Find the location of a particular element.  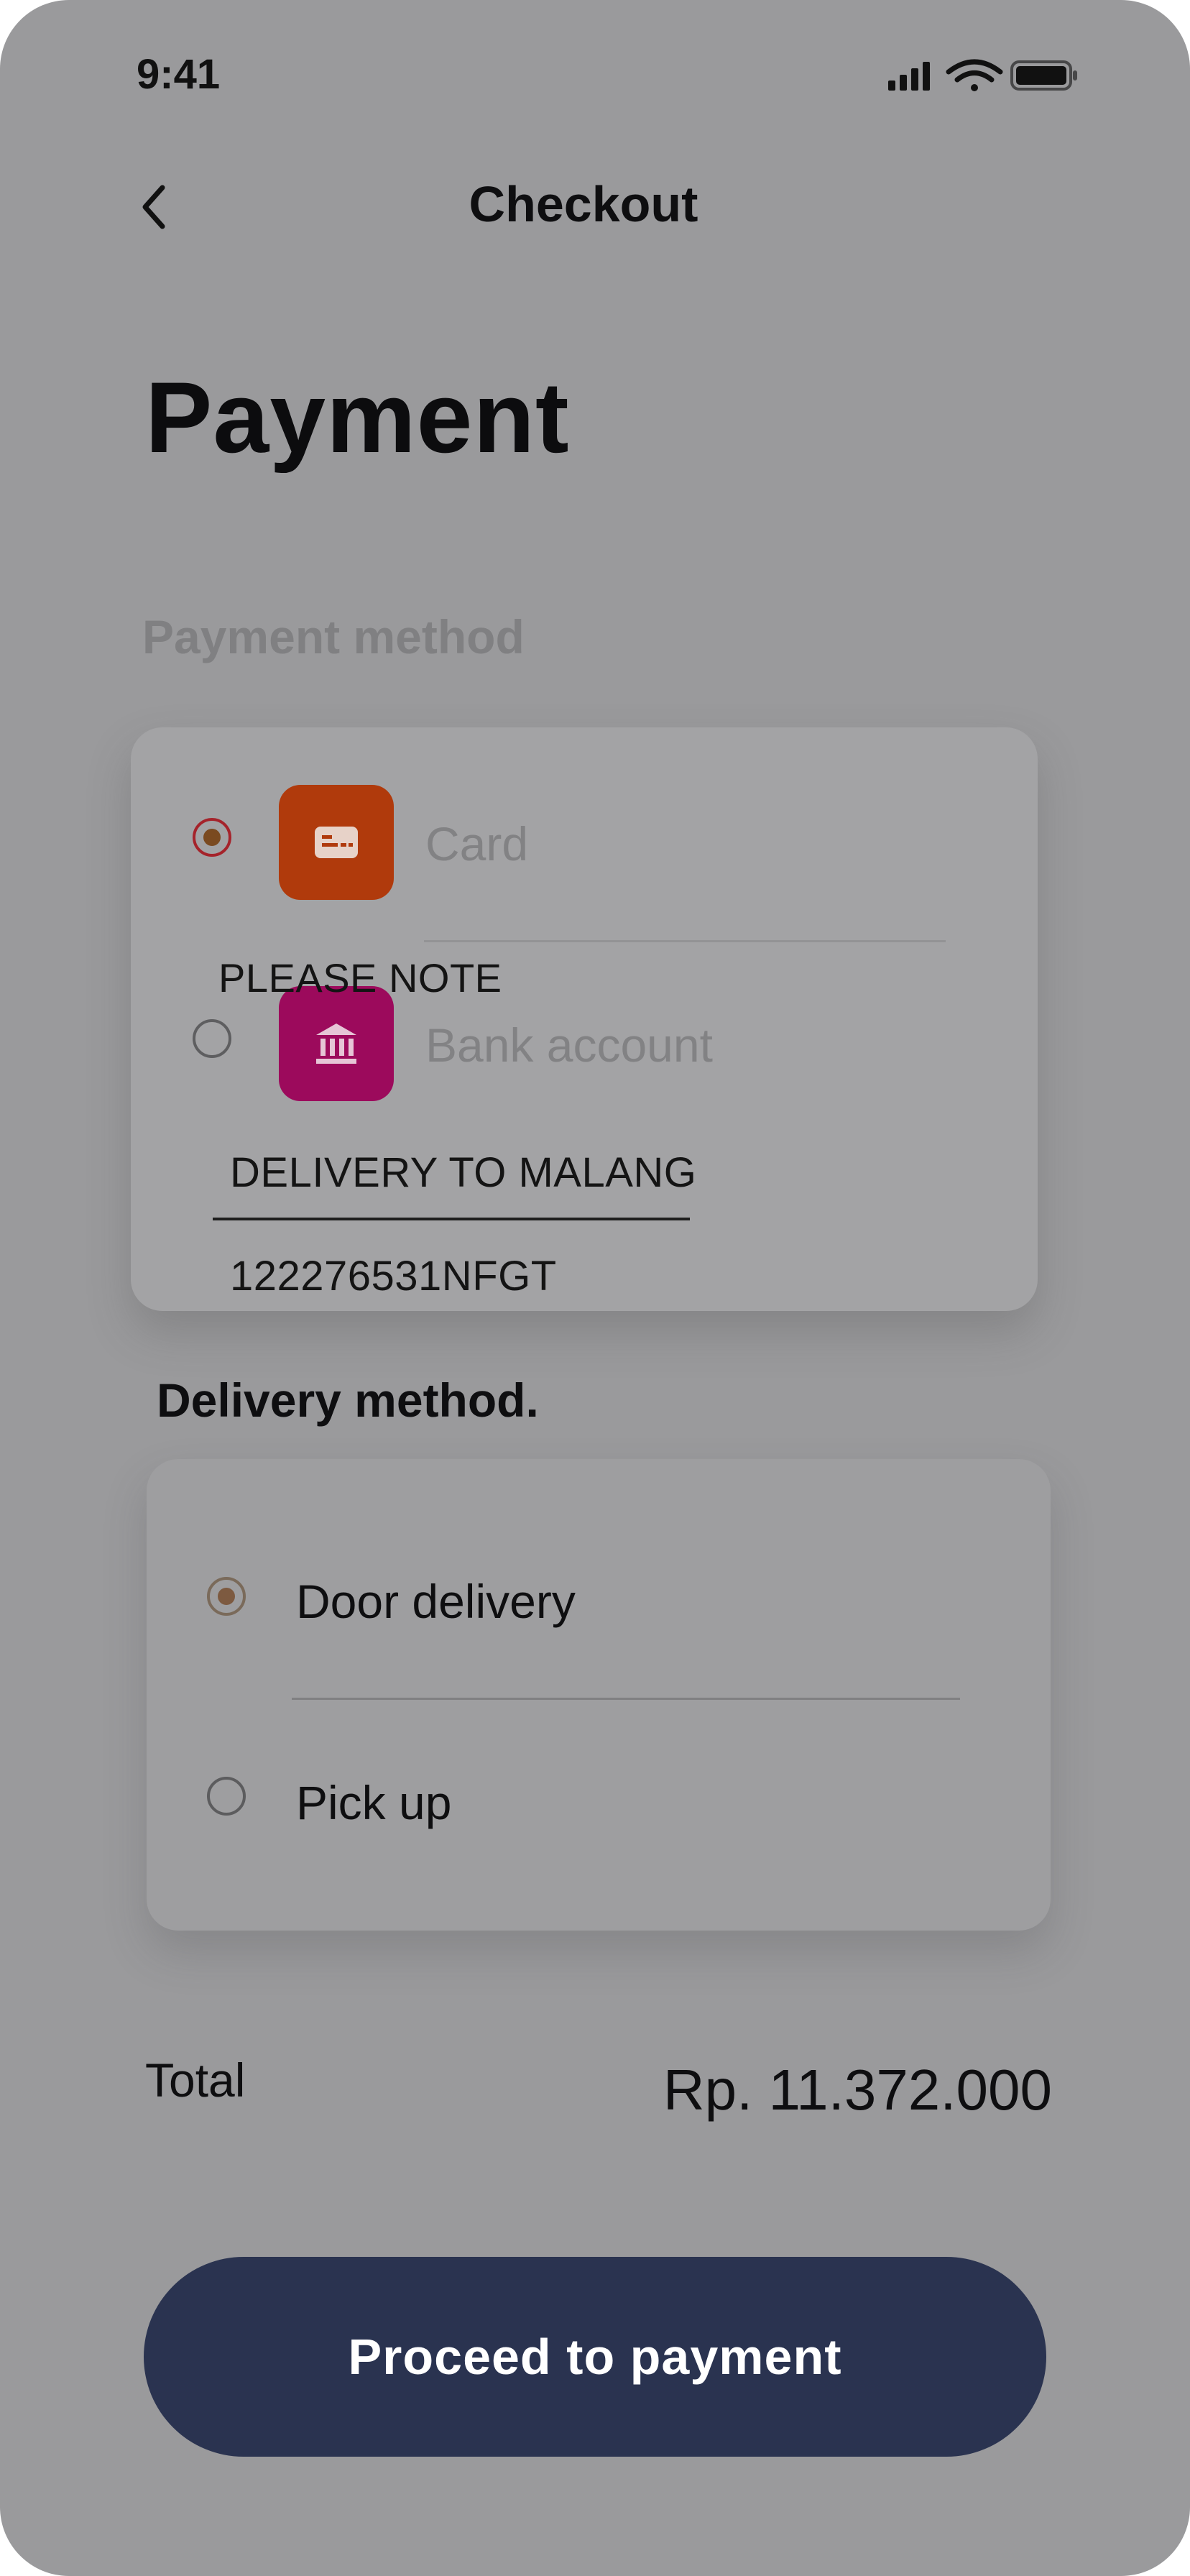

proceed-to-payment-button: Proceed to payment is located at coordinates (595, 2357).